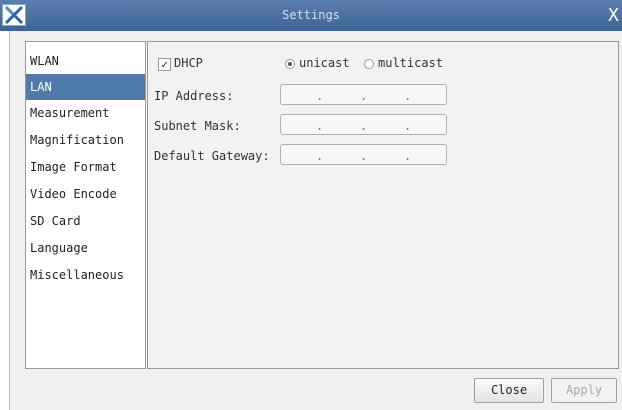 This screenshot has height=410, width=622. What do you see at coordinates (164, 64) in the screenshot?
I see `dhcp-checkbox: ✓` at bounding box center [164, 64].